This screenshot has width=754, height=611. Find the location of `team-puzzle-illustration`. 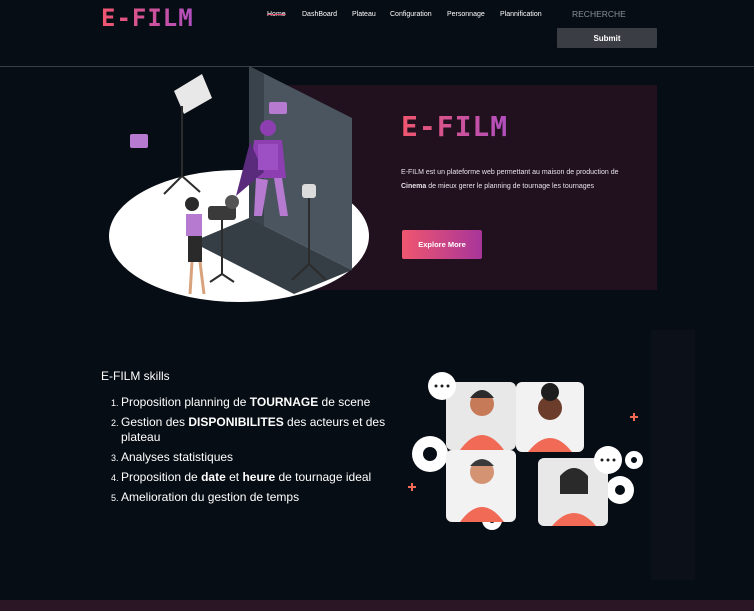

team-puzzle-illustration is located at coordinates (525, 451).